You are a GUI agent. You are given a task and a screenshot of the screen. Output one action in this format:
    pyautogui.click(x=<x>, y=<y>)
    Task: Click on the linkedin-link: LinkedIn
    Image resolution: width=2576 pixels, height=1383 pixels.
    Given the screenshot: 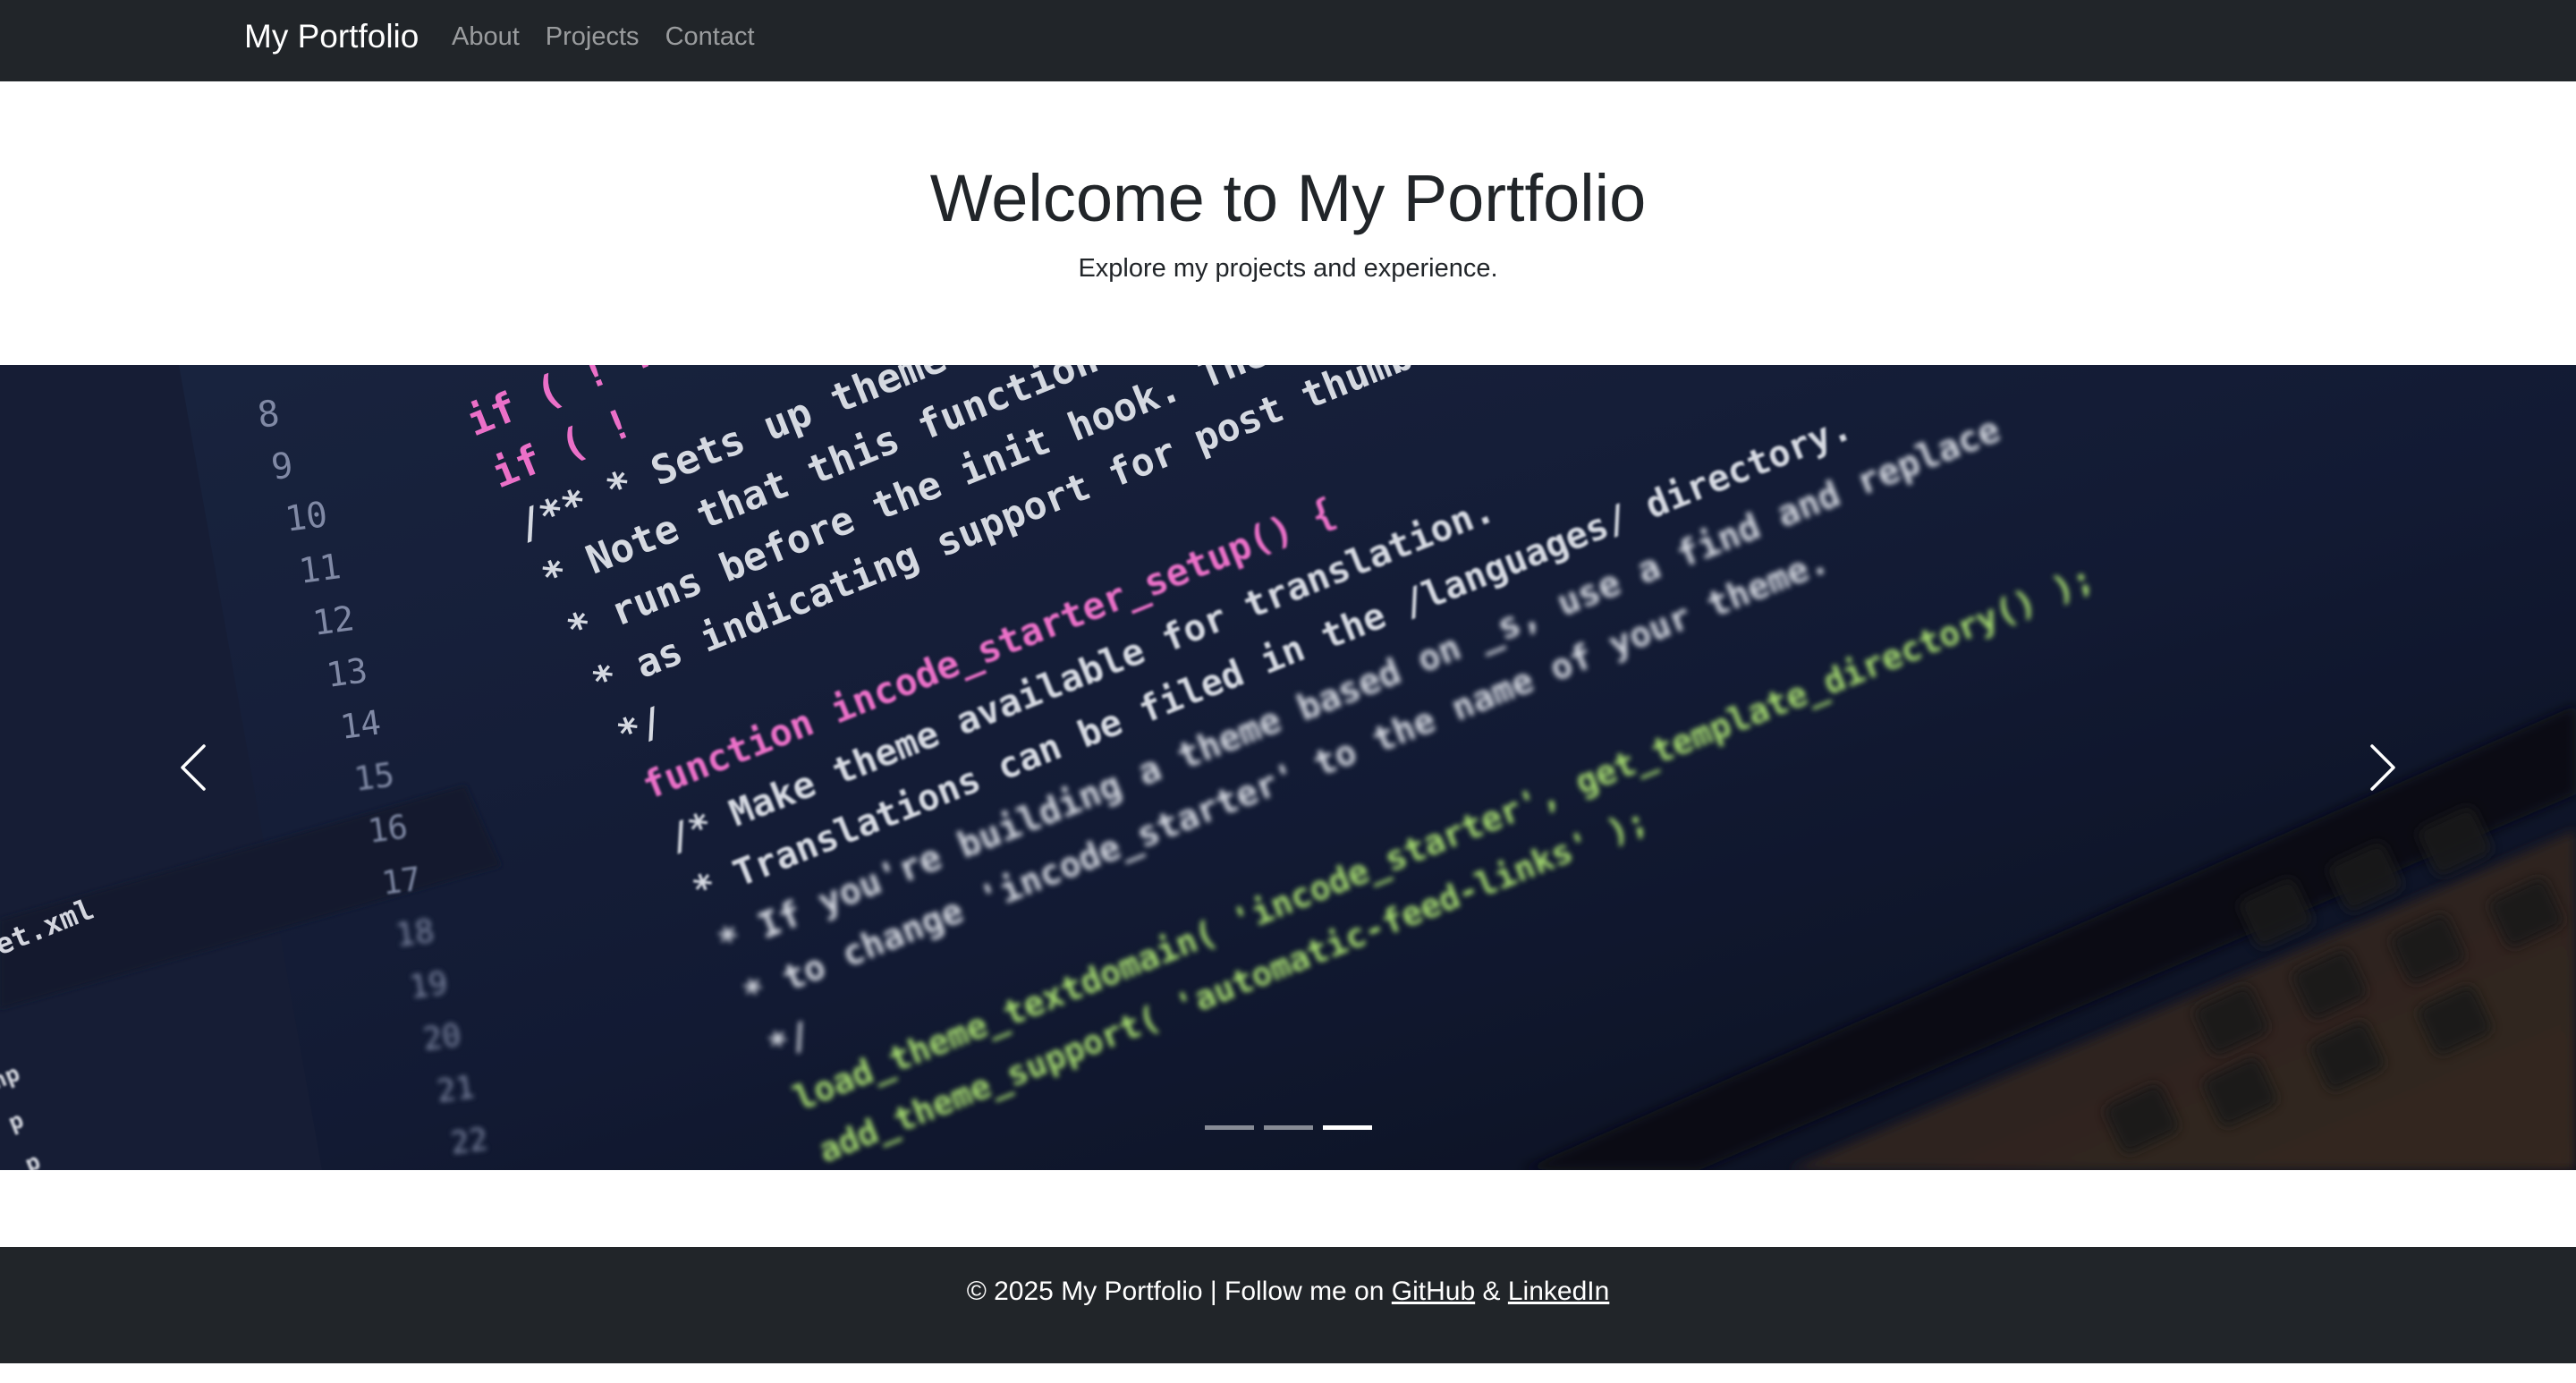 What is the action you would take?
    pyautogui.click(x=1558, y=1291)
    